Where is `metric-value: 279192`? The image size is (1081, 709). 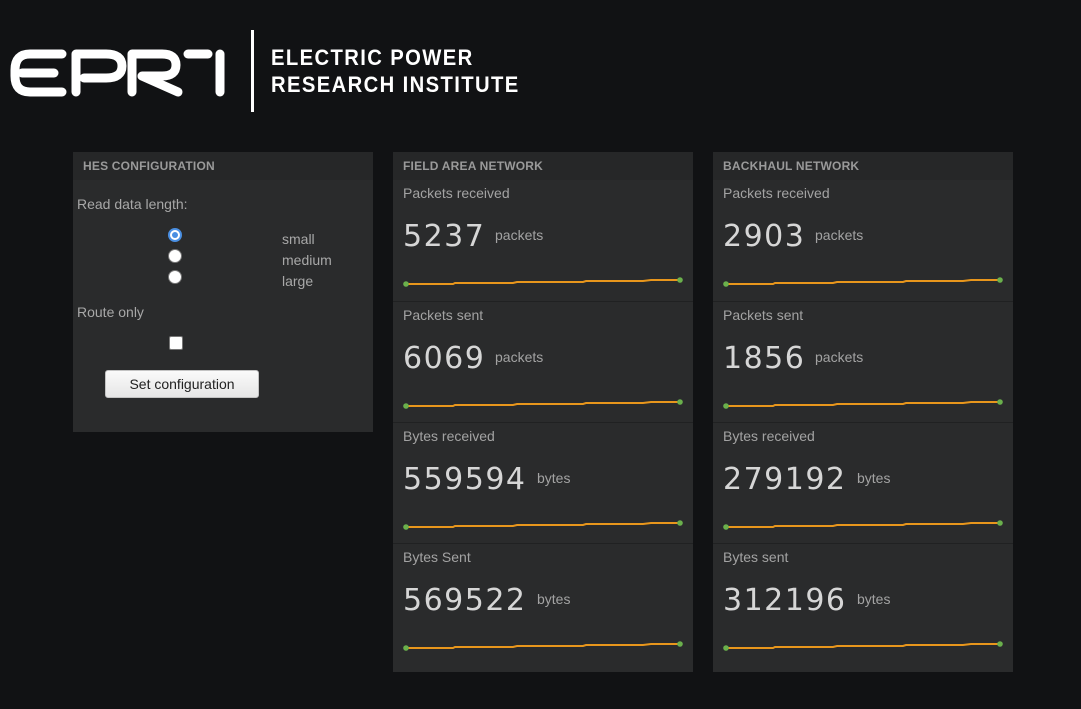
metric-value: 279192 is located at coordinates (785, 479).